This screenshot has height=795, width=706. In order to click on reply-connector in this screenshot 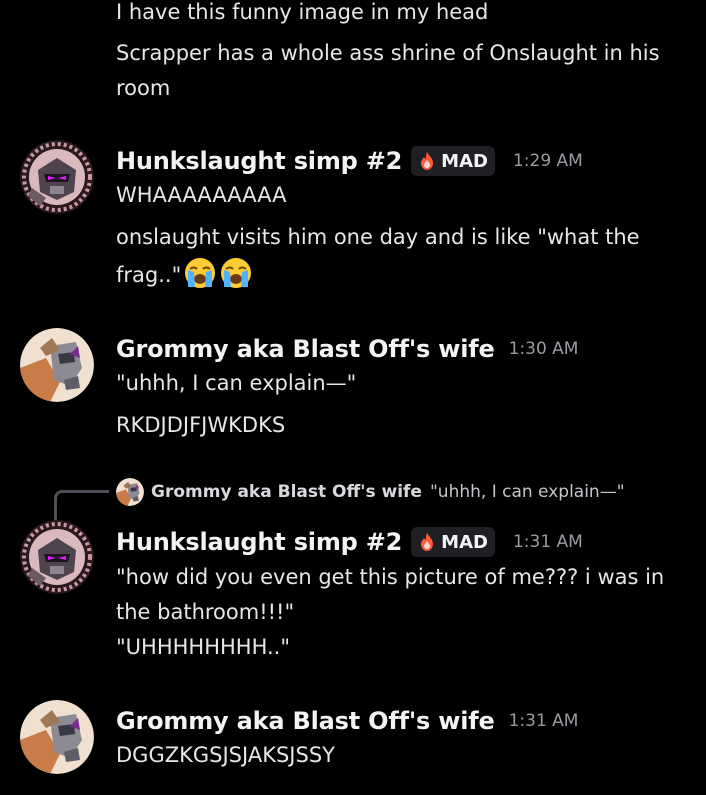, I will do `click(81, 506)`.